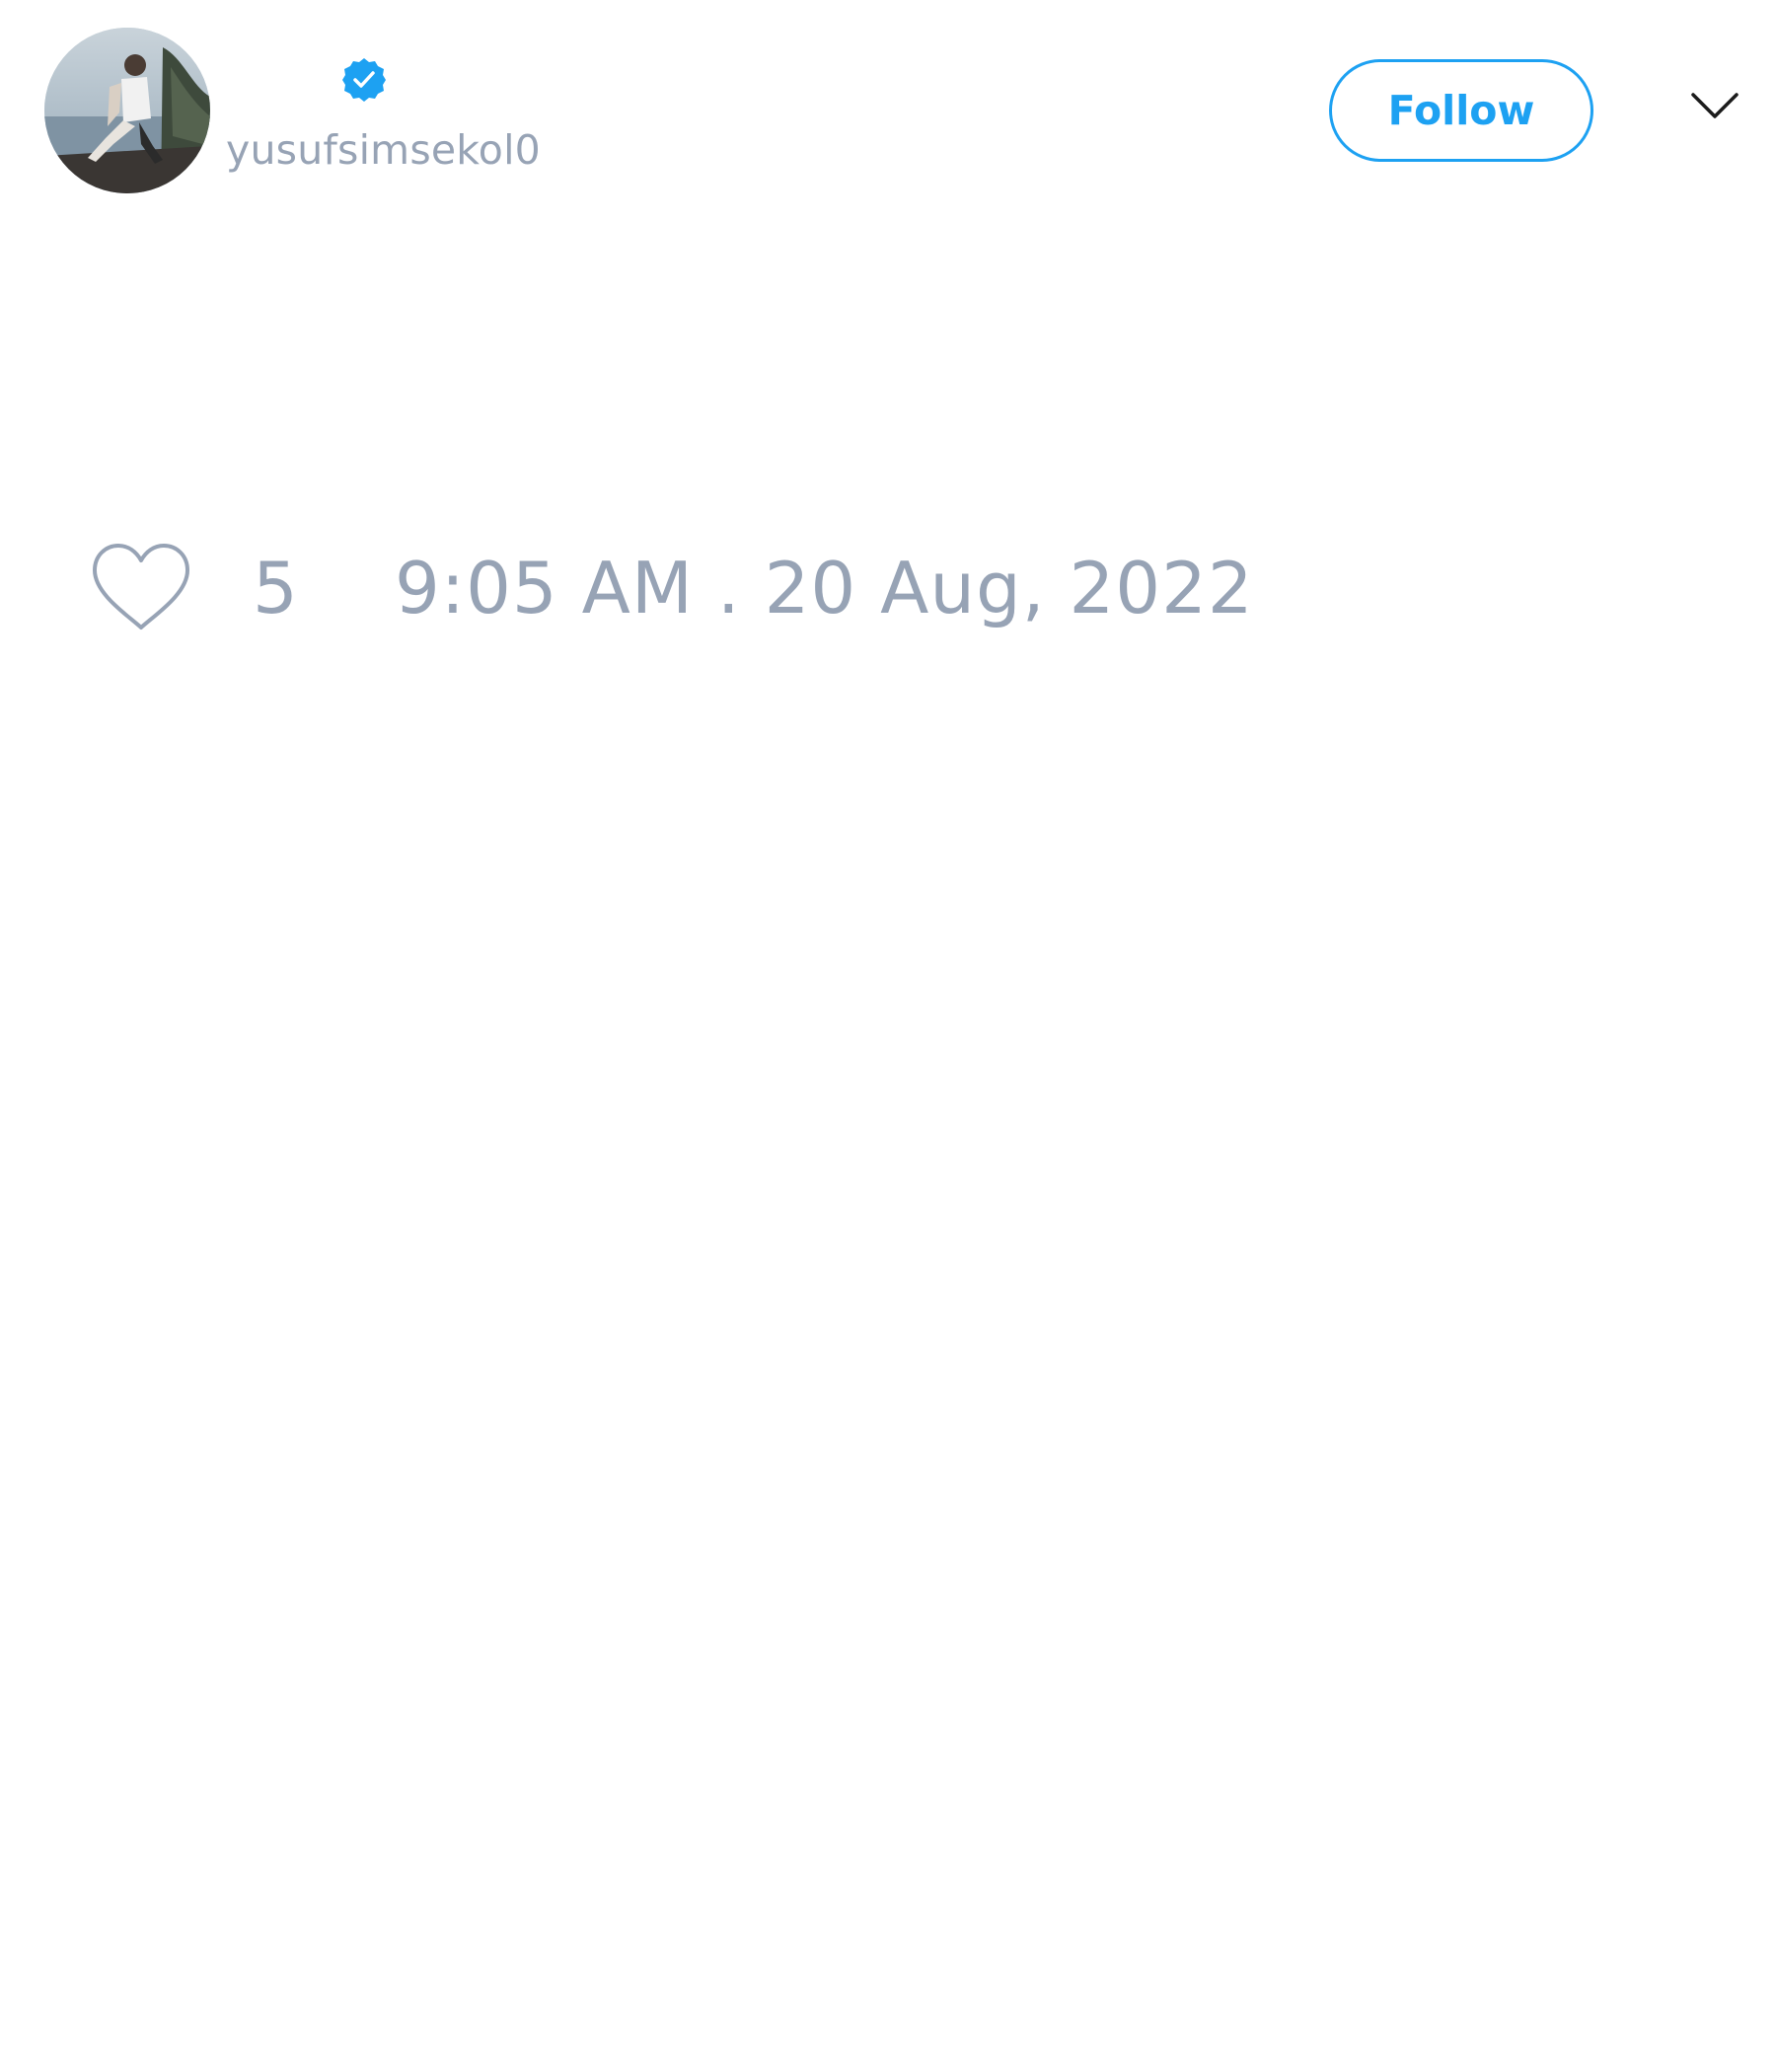 This screenshot has width=1776, height=2072. I want to click on verified-badge-icon, so click(364, 80).